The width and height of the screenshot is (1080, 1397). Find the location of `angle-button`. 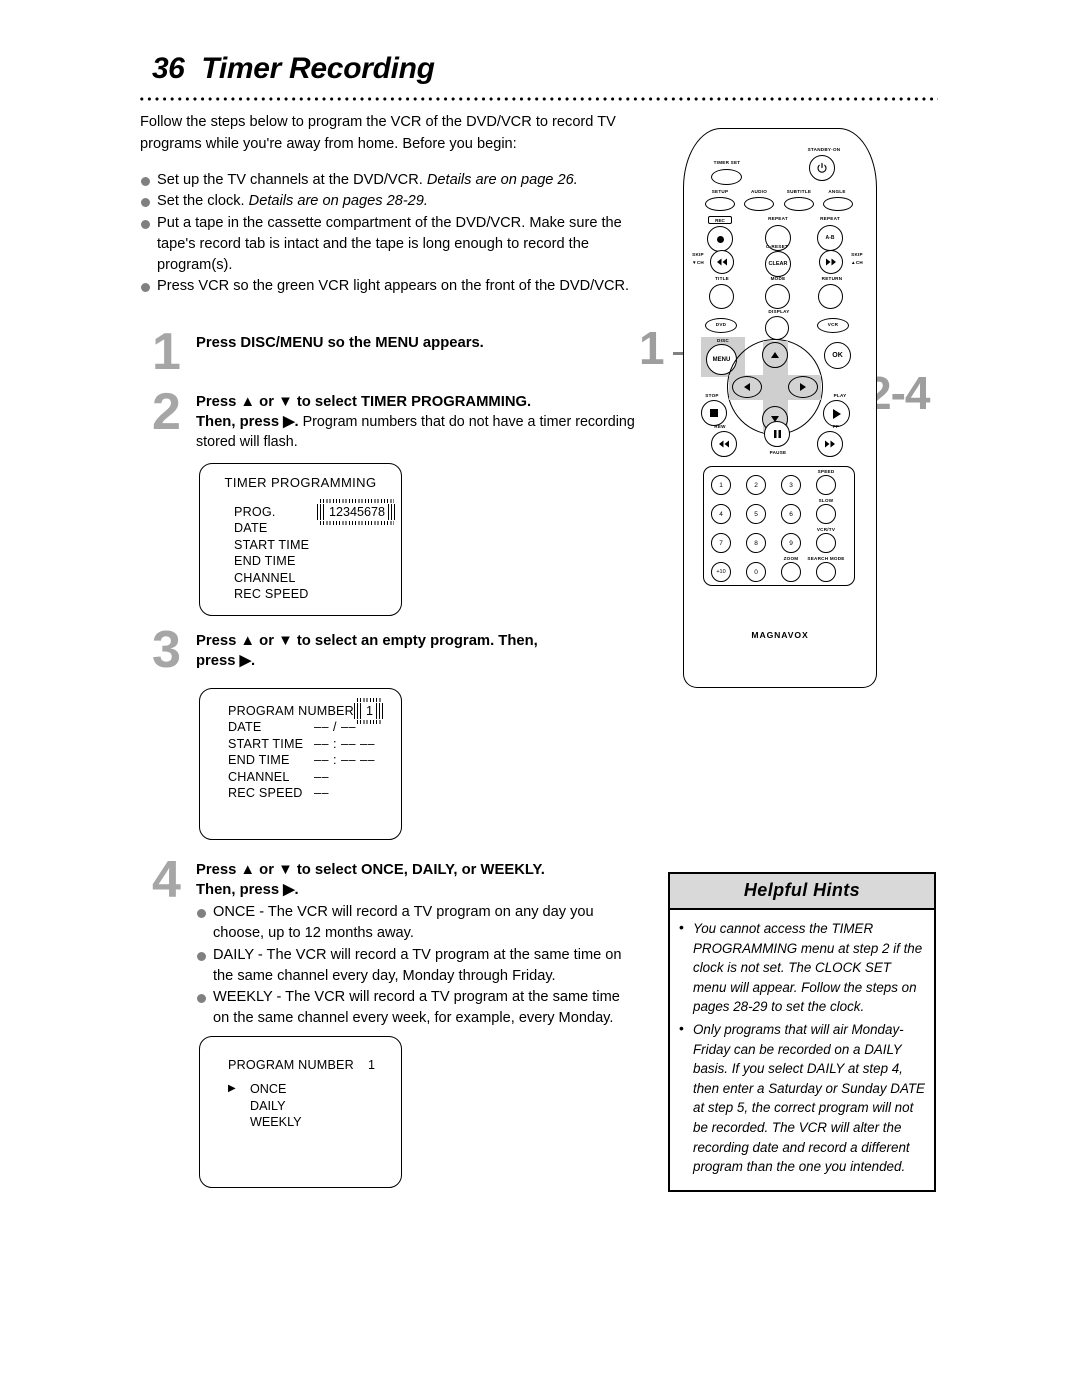

angle-button is located at coordinates (838, 204).